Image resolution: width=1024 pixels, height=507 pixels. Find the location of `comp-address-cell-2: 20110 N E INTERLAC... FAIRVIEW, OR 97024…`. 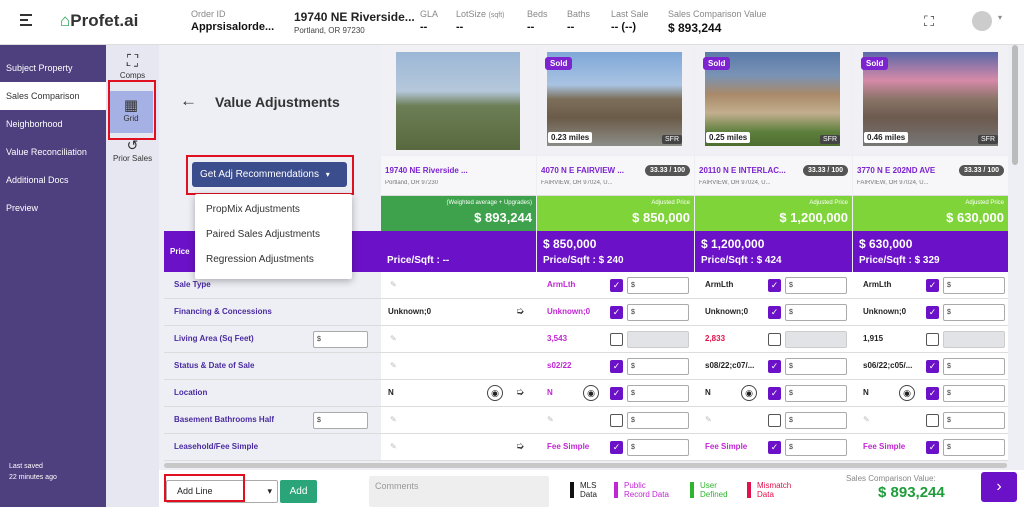

comp-address-cell-2: 20110 N E INTERLAC... FAIRVIEW, OR 97024… is located at coordinates (773, 176).